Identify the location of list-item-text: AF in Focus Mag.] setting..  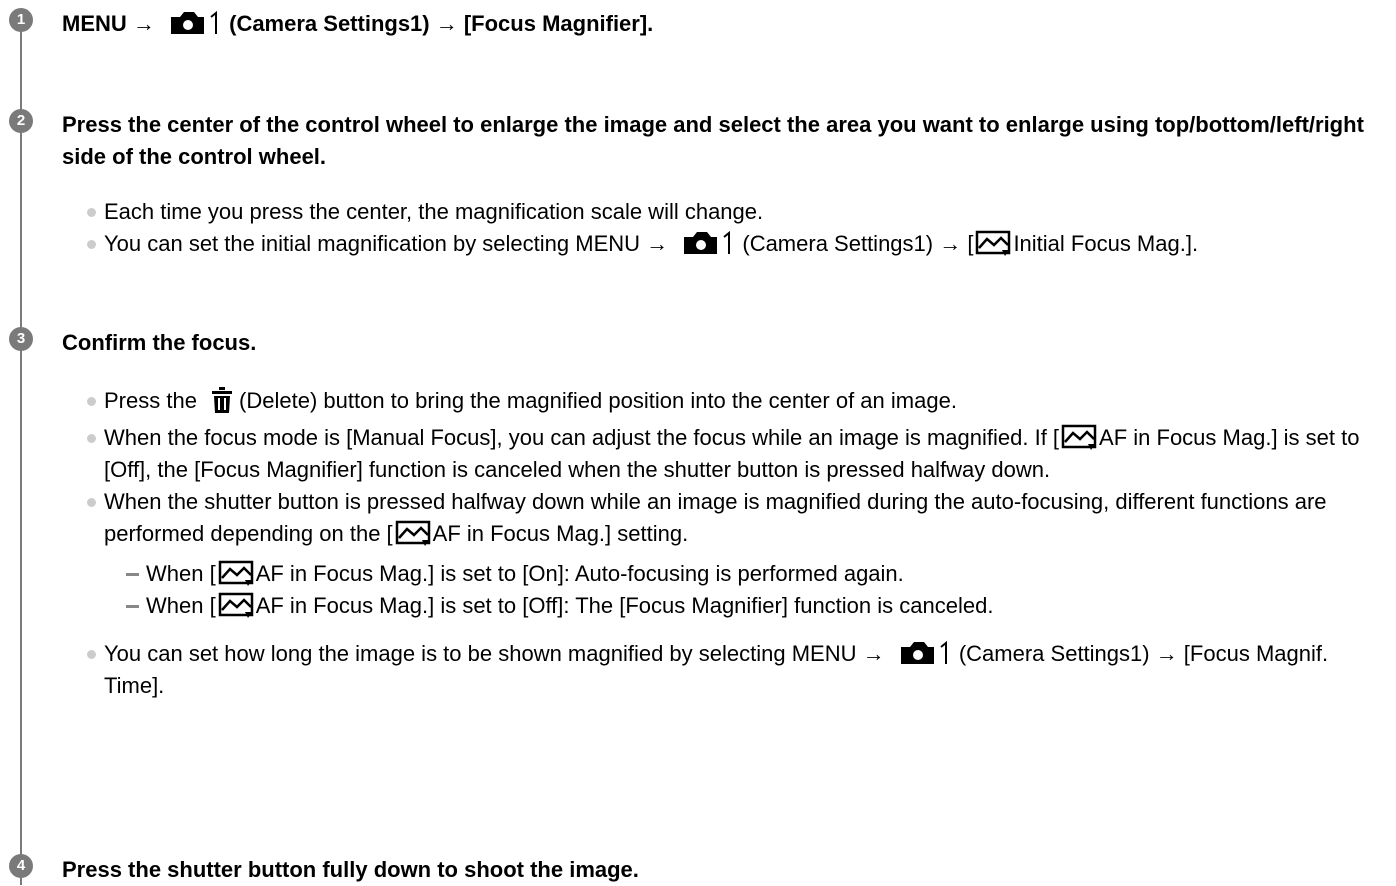
(560, 533).